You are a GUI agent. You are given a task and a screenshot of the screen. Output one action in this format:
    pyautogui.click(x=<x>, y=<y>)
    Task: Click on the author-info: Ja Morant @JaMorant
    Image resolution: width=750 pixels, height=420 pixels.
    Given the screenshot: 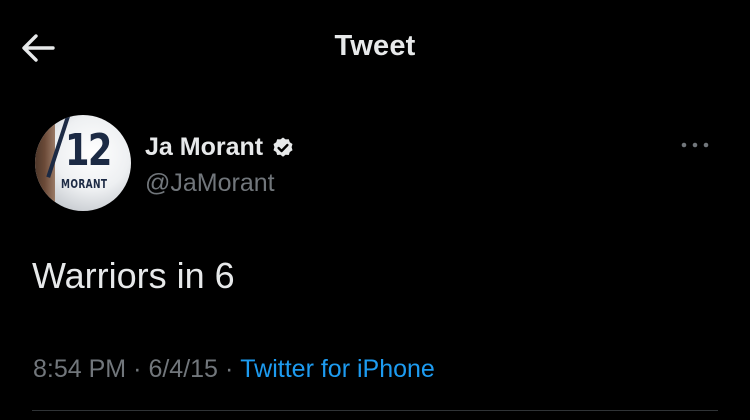 What is the action you would take?
    pyautogui.click(x=220, y=163)
    